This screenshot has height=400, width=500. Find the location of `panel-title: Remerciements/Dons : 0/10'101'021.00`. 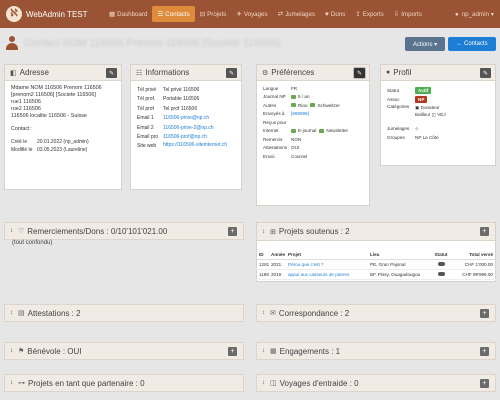

panel-title: Remerciements/Dons : 0/10'101'021.00 is located at coordinates (97, 231).